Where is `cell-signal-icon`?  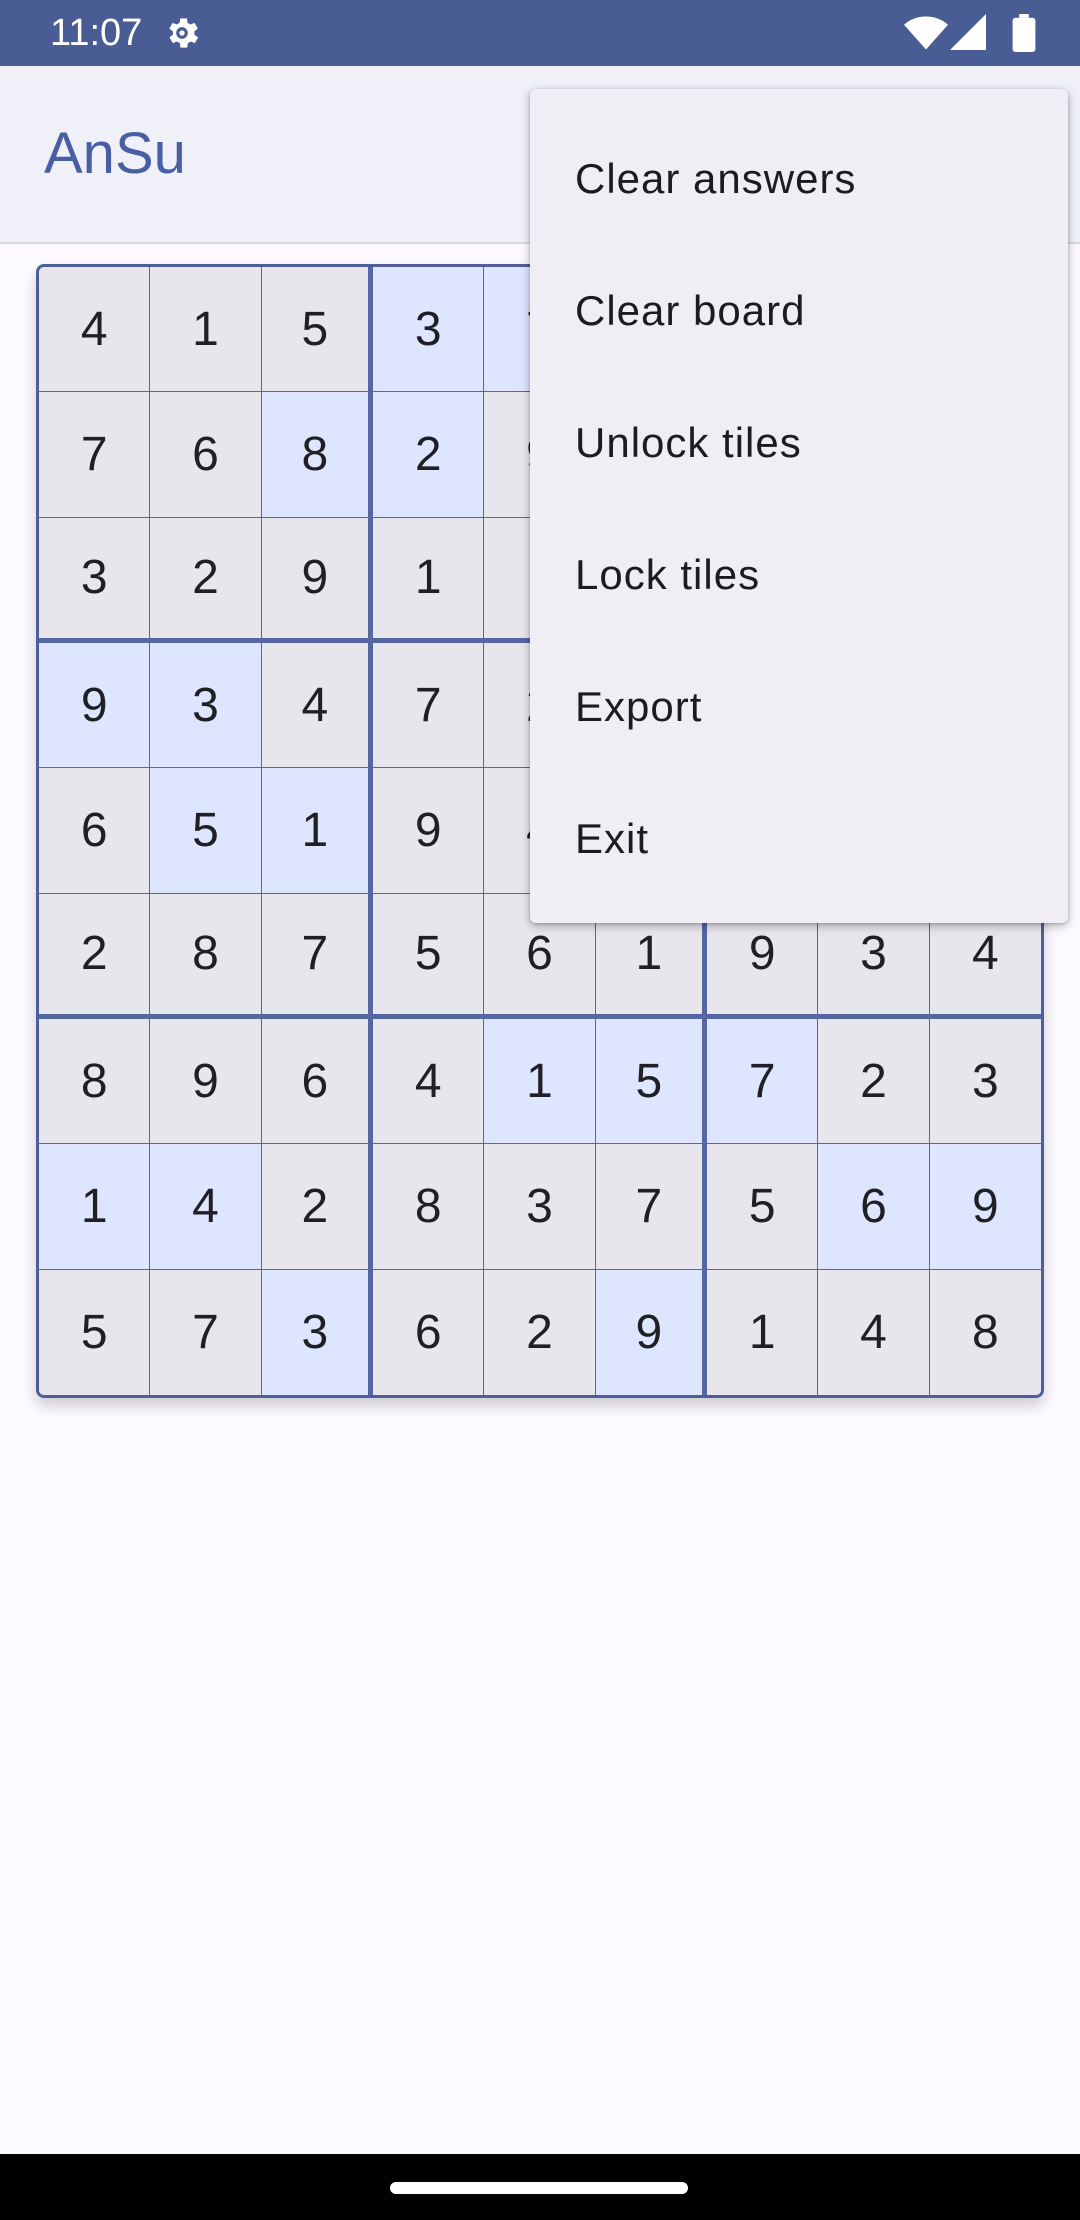
cell-signal-icon is located at coordinates (968, 32).